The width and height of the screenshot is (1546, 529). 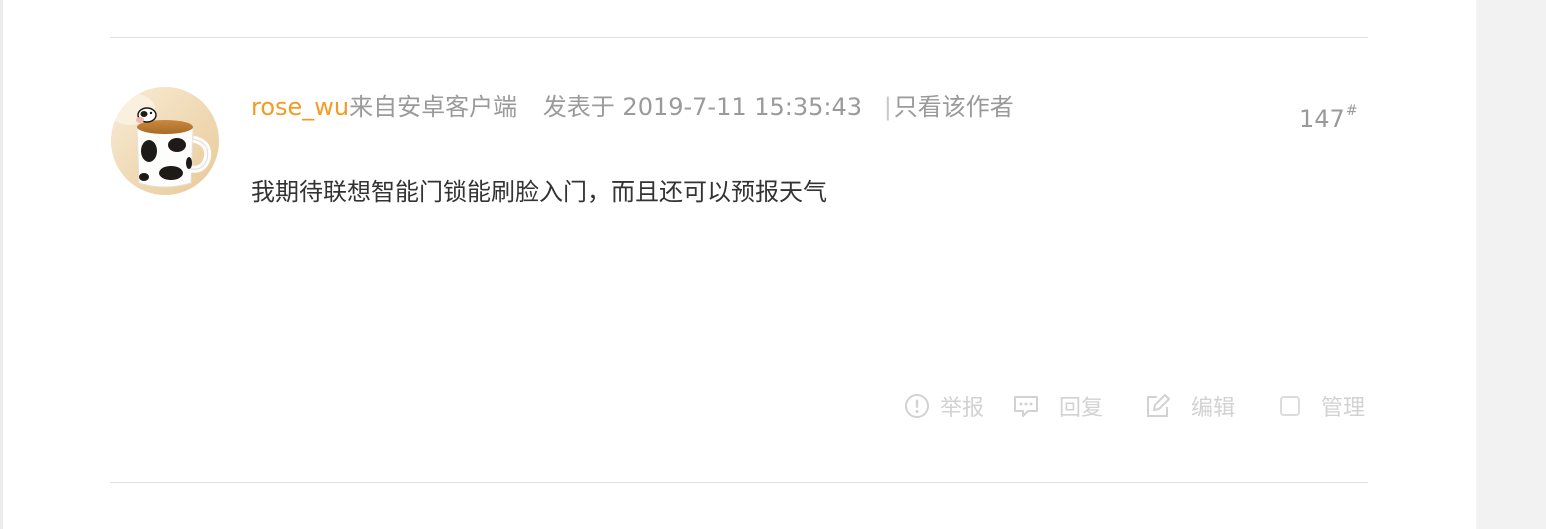 I want to click on cow-mug-image, so click(x=165, y=141).